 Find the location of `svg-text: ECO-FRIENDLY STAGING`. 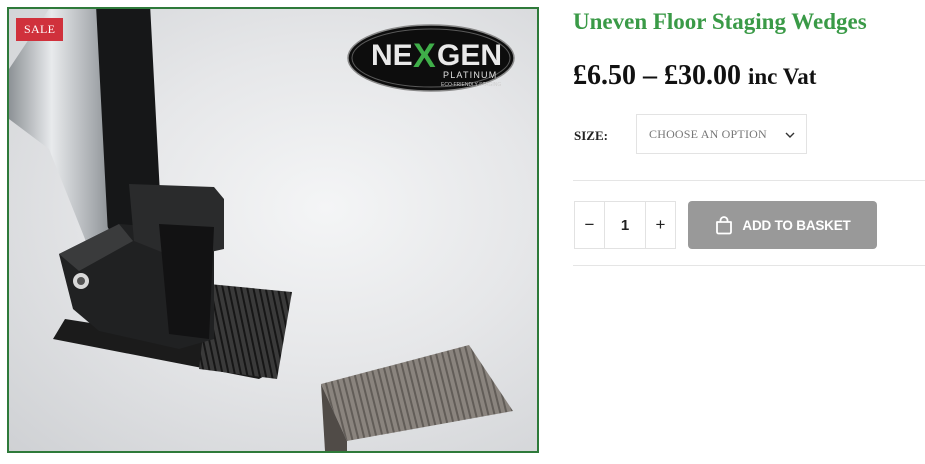

svg-text: ECO-FRIENDLY STAGING is located at coordinates (471, 85).